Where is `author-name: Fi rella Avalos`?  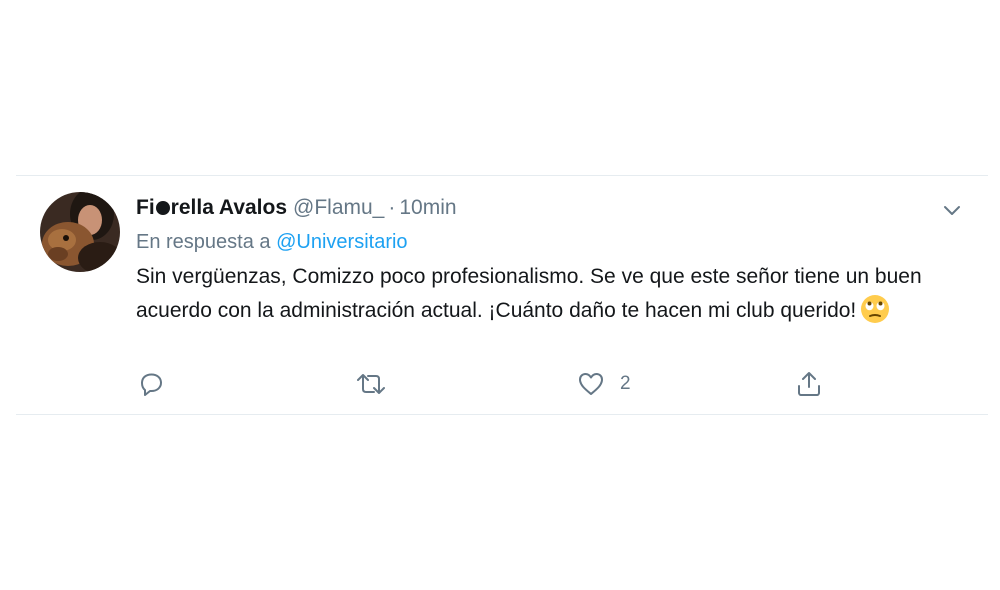
author-name: Fi rella Avalos is located at coordinates (211, 207).